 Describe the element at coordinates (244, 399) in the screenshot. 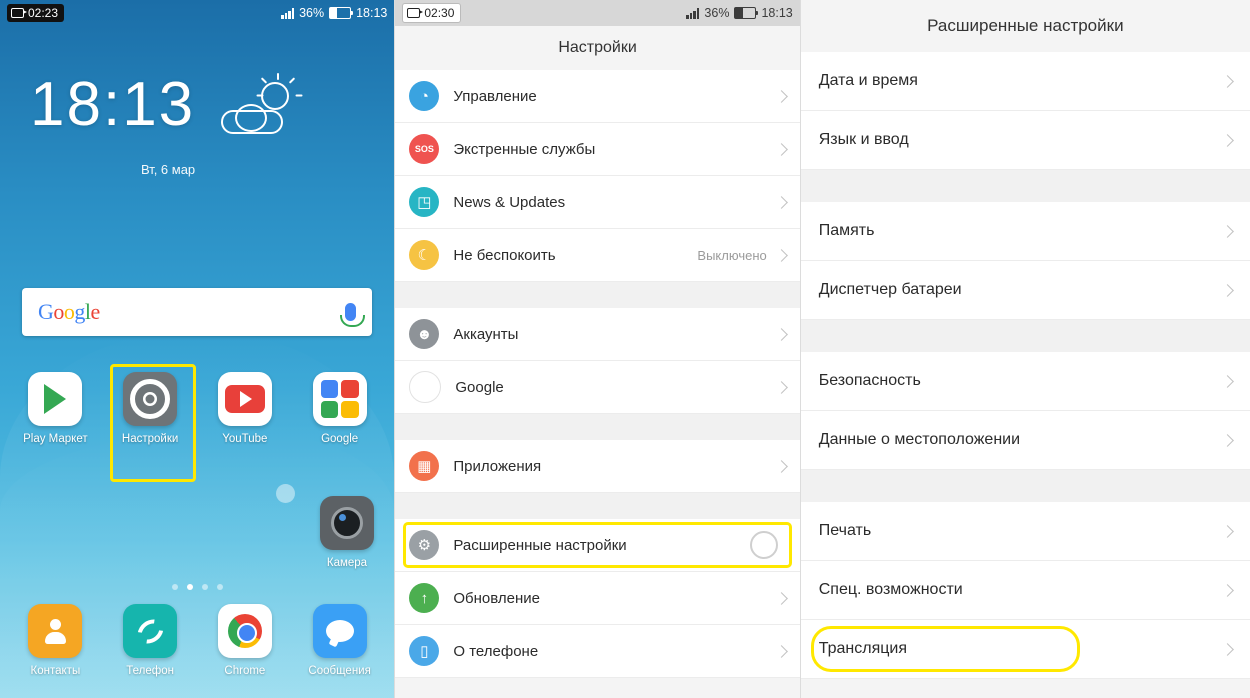

I see `youtube-icon` at that location.